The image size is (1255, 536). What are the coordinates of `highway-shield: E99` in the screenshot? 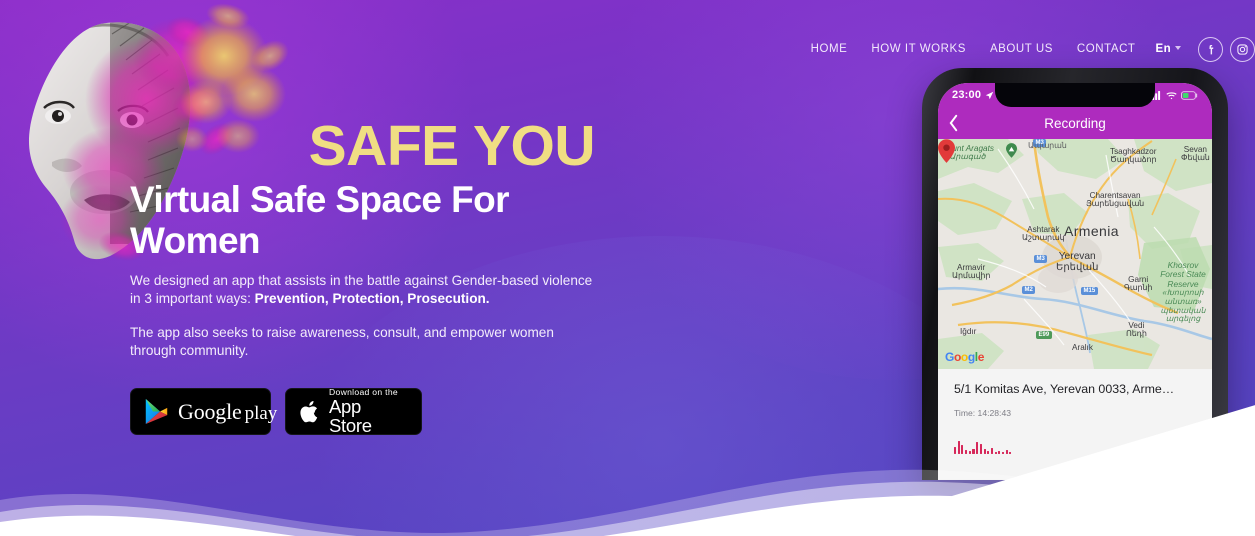 It's located at (1044, 335).